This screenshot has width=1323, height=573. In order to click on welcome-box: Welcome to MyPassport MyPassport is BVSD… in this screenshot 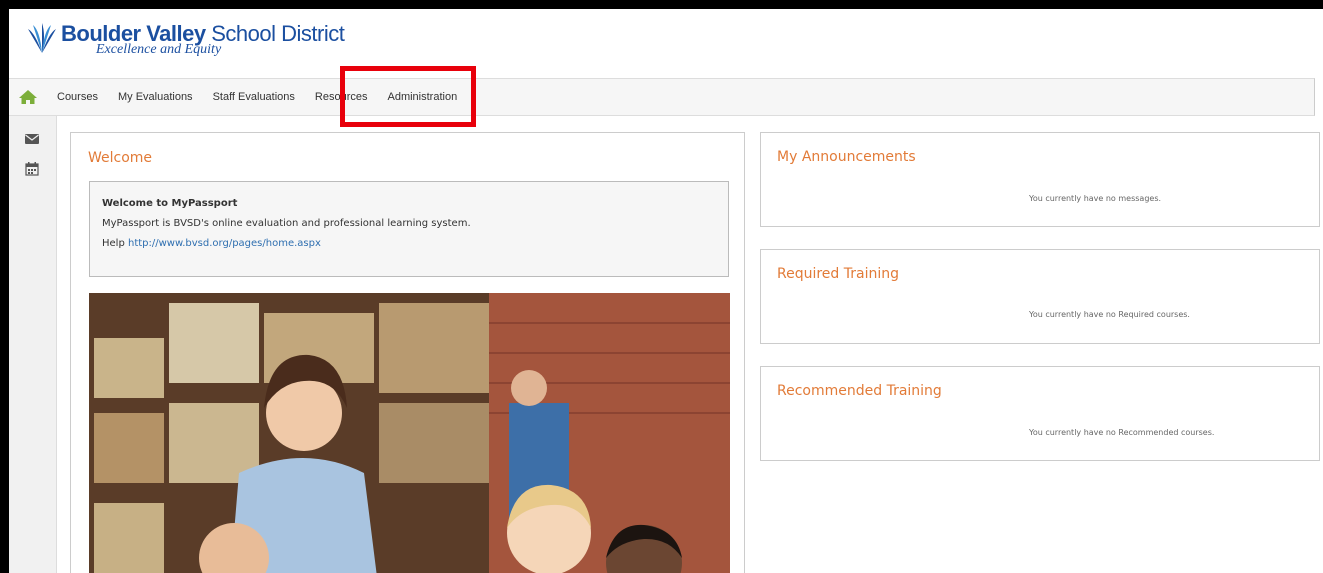, I will do `click(409, 229)`.